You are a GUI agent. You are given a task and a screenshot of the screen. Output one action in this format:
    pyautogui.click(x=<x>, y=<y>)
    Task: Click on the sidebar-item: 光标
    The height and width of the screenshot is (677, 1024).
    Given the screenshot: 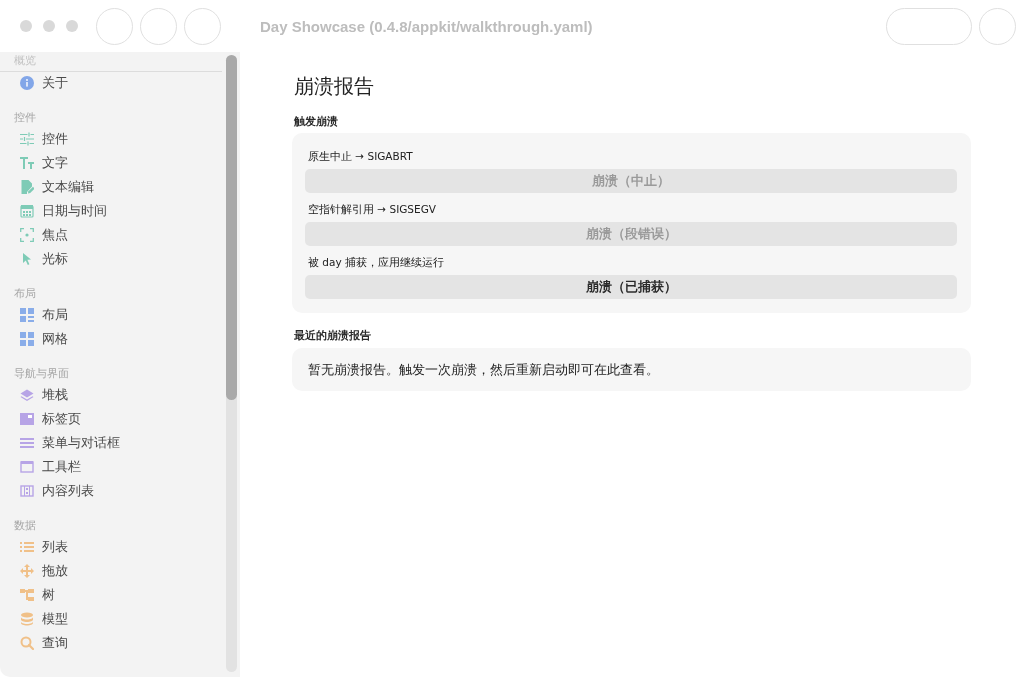 What is the action you would take?
    pyautogui.click(x=43, y=259)
    